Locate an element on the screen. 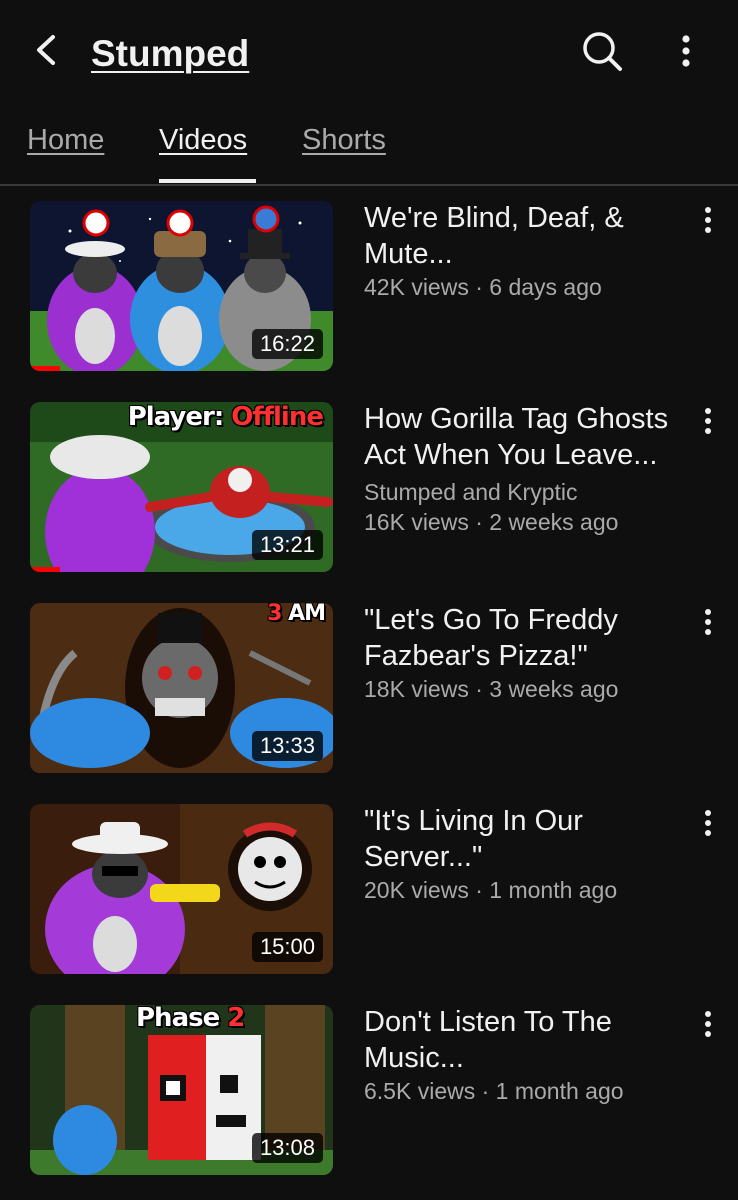  video-duration: 15:00 is located at coordinates (287, 947).